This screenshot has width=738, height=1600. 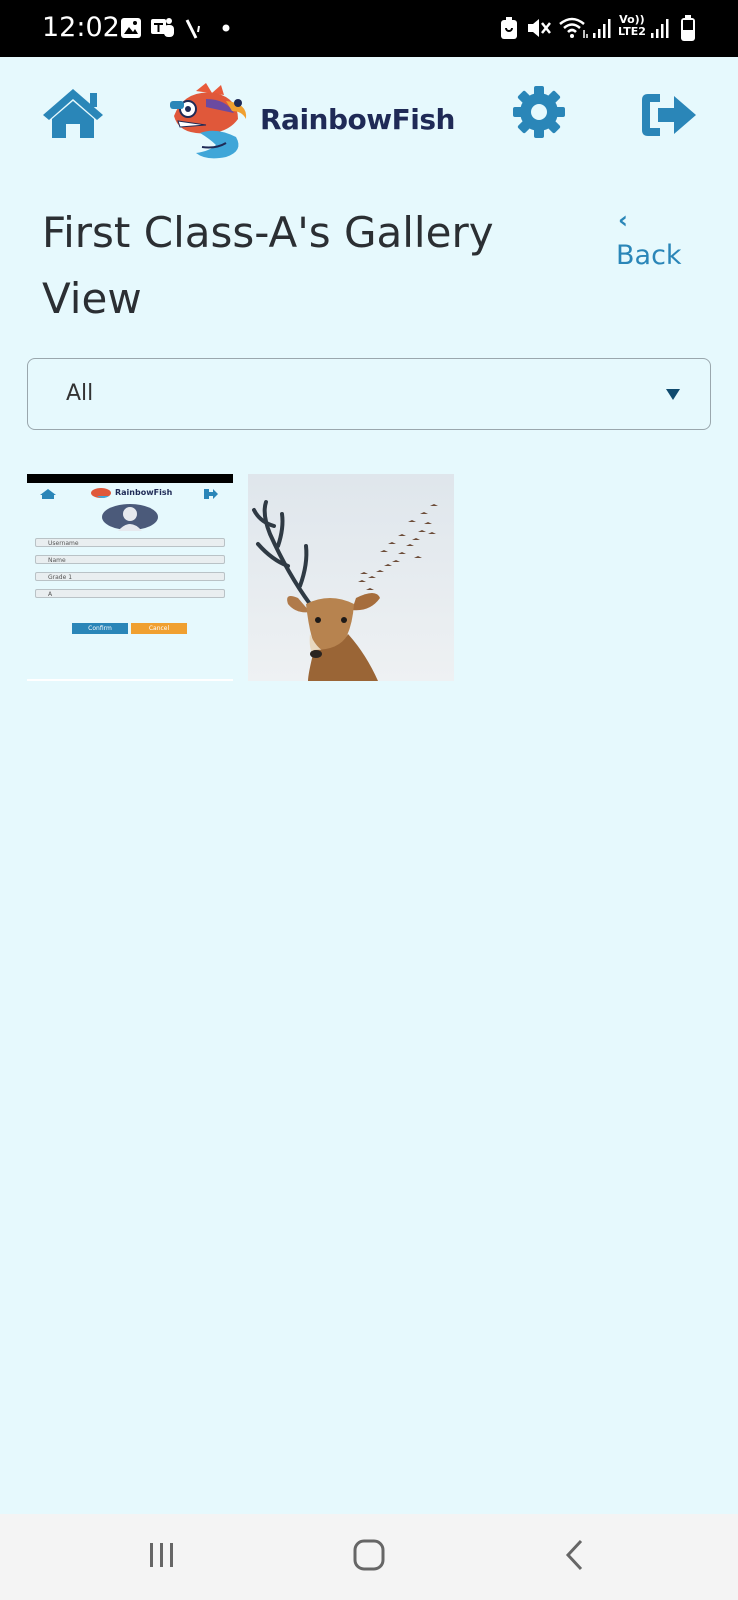 What do you see at coordinates (162, 27) in the screenshot?
I see `teams-icon` at bounding box center [162, 27].